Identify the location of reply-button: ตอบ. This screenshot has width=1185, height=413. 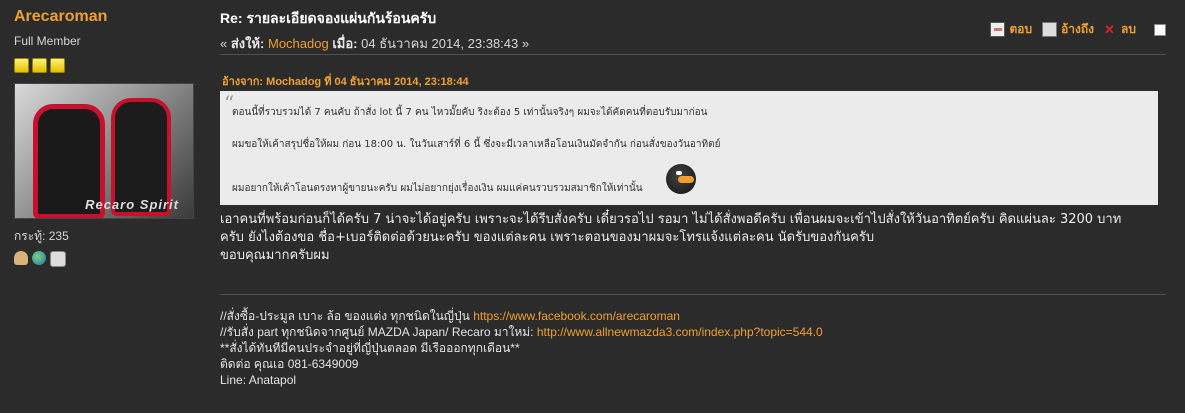
(1011, 29).